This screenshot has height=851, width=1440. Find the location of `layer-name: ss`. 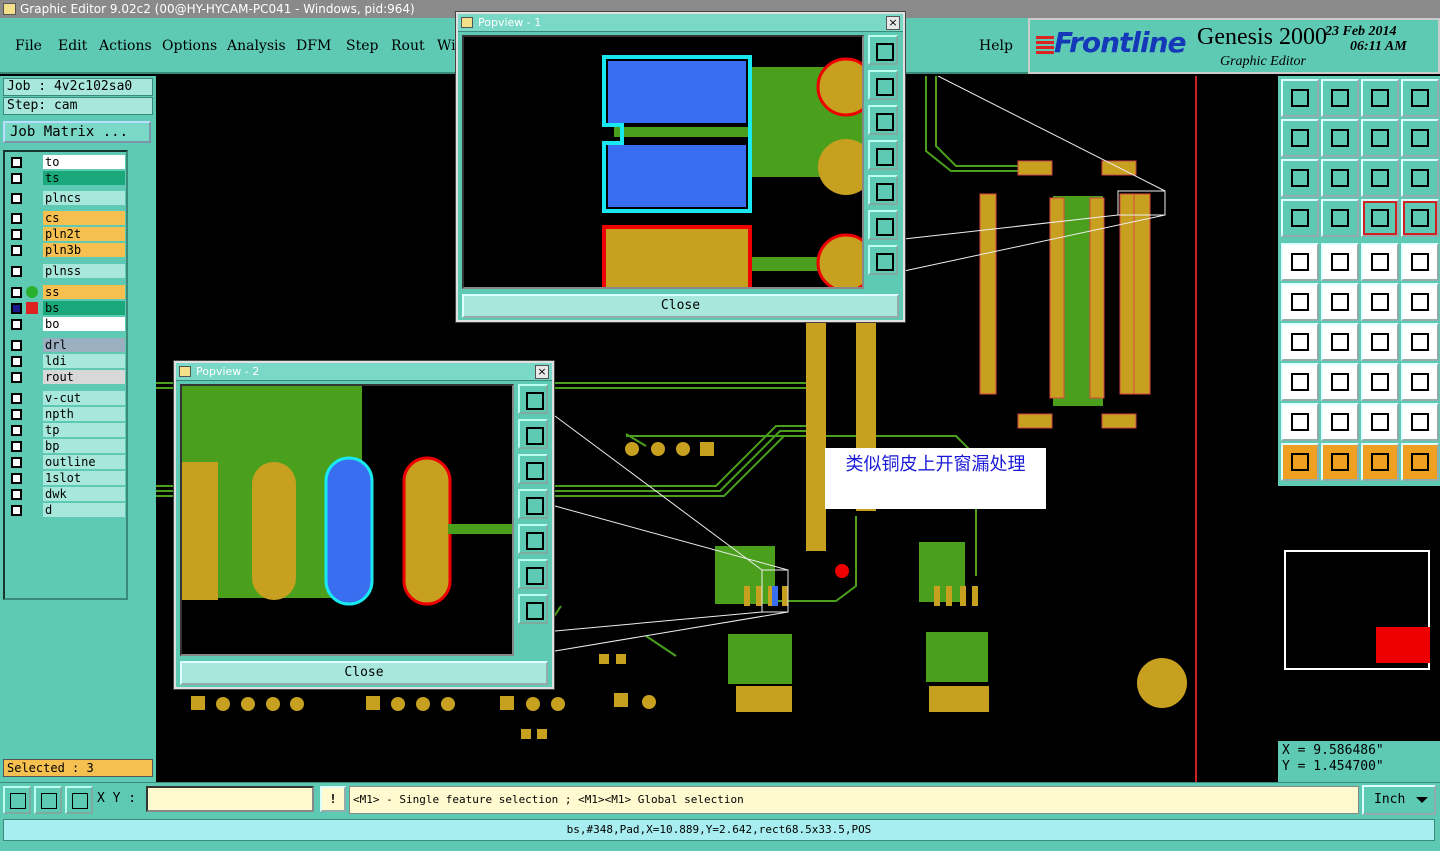

layer-name: ss is located at coordinates (84, 292).